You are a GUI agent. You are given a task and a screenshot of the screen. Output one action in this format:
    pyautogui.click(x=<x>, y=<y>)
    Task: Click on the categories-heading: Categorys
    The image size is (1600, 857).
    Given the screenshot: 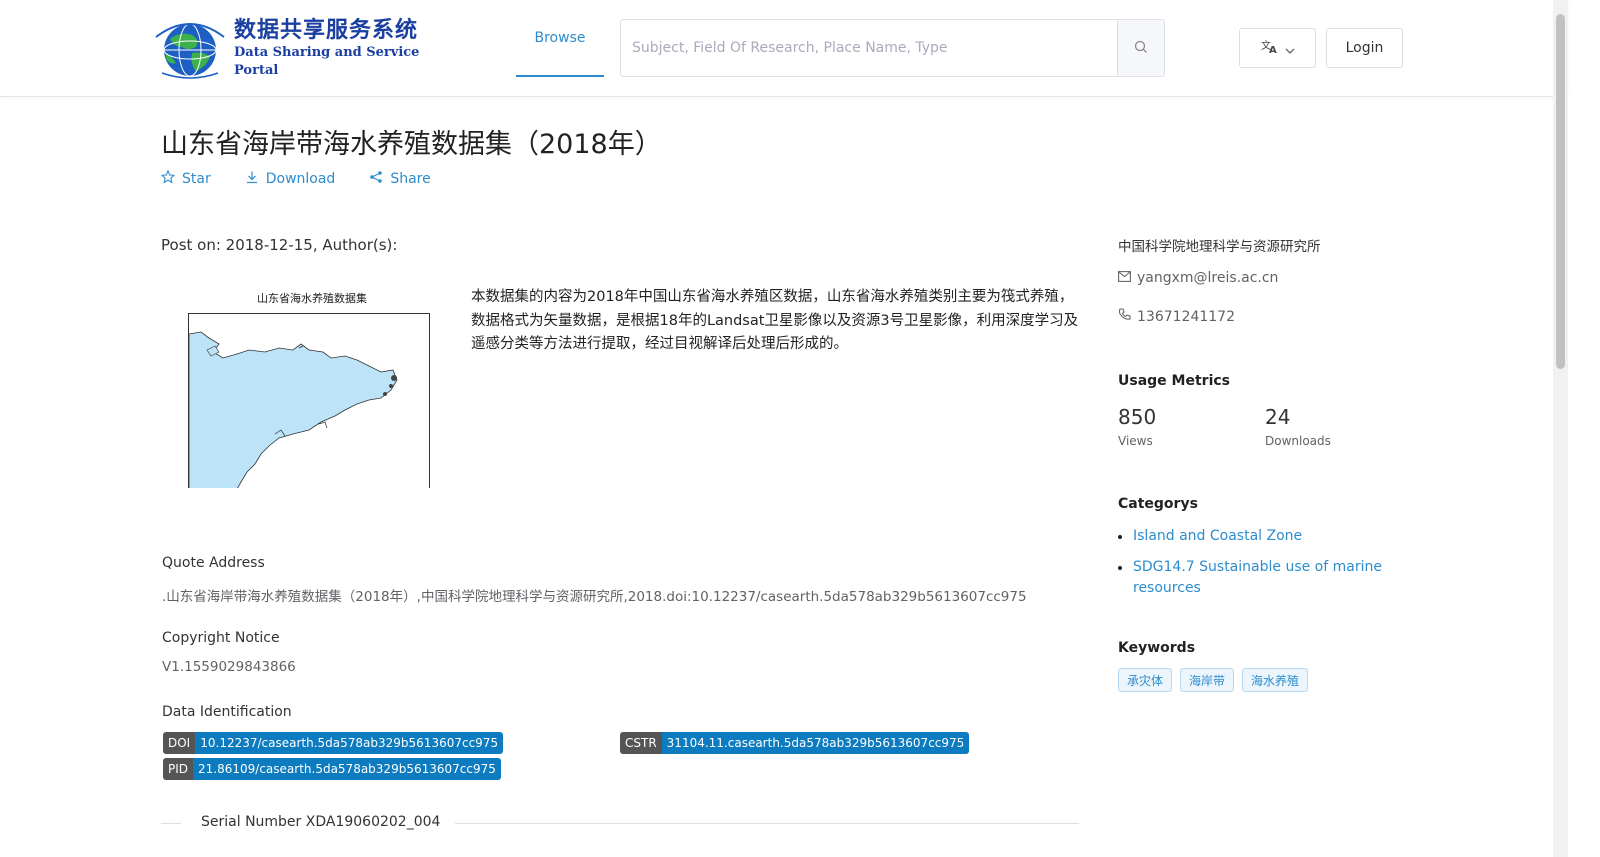 What is the action you would take?
    pyautogui.click(x=1158, y=504)
    